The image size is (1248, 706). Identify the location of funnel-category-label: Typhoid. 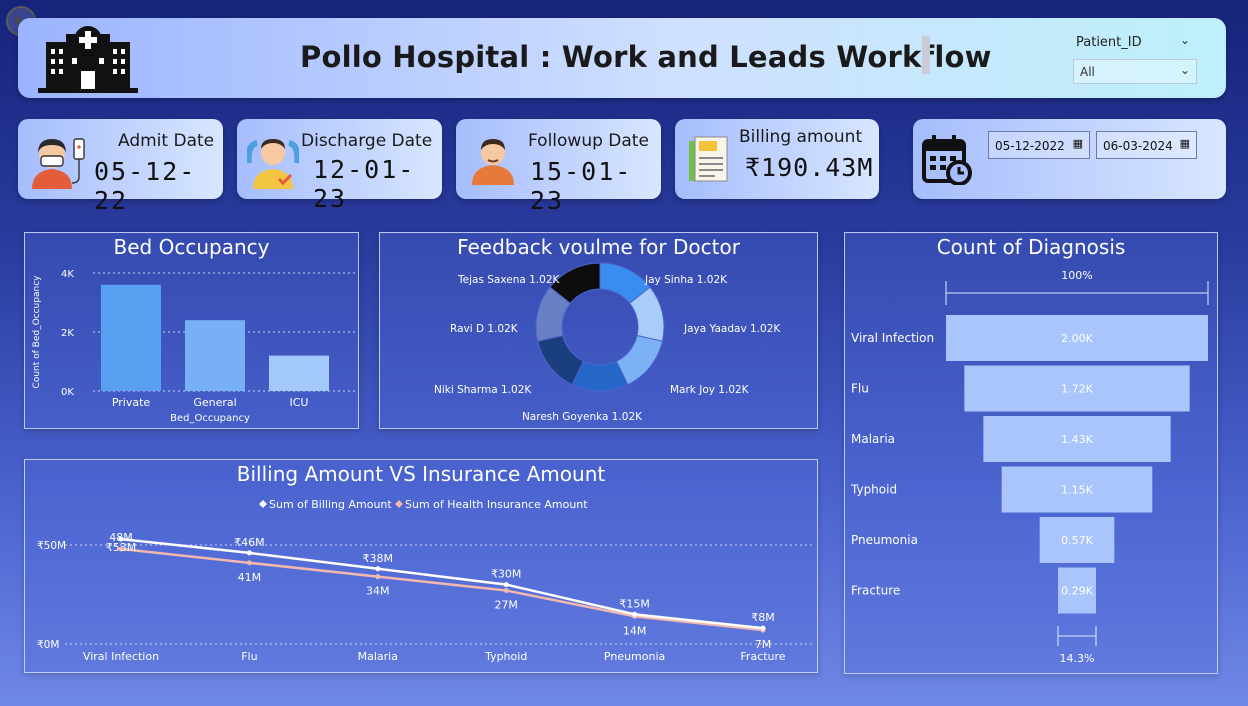
(873, 490).